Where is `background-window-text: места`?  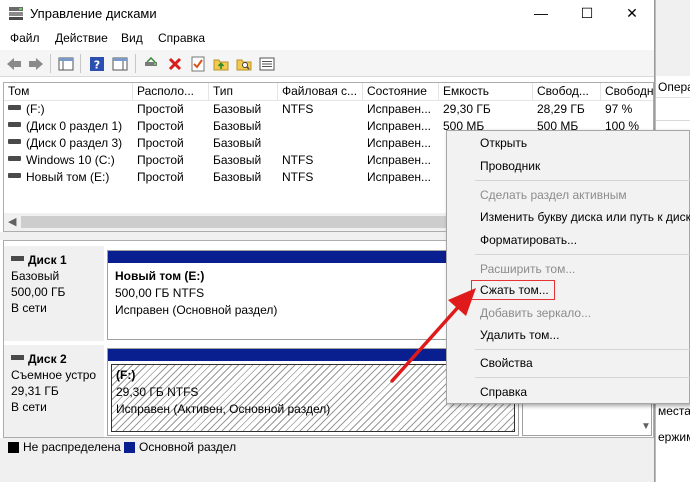
background-window-text: места is located at coordinates (674, 411).